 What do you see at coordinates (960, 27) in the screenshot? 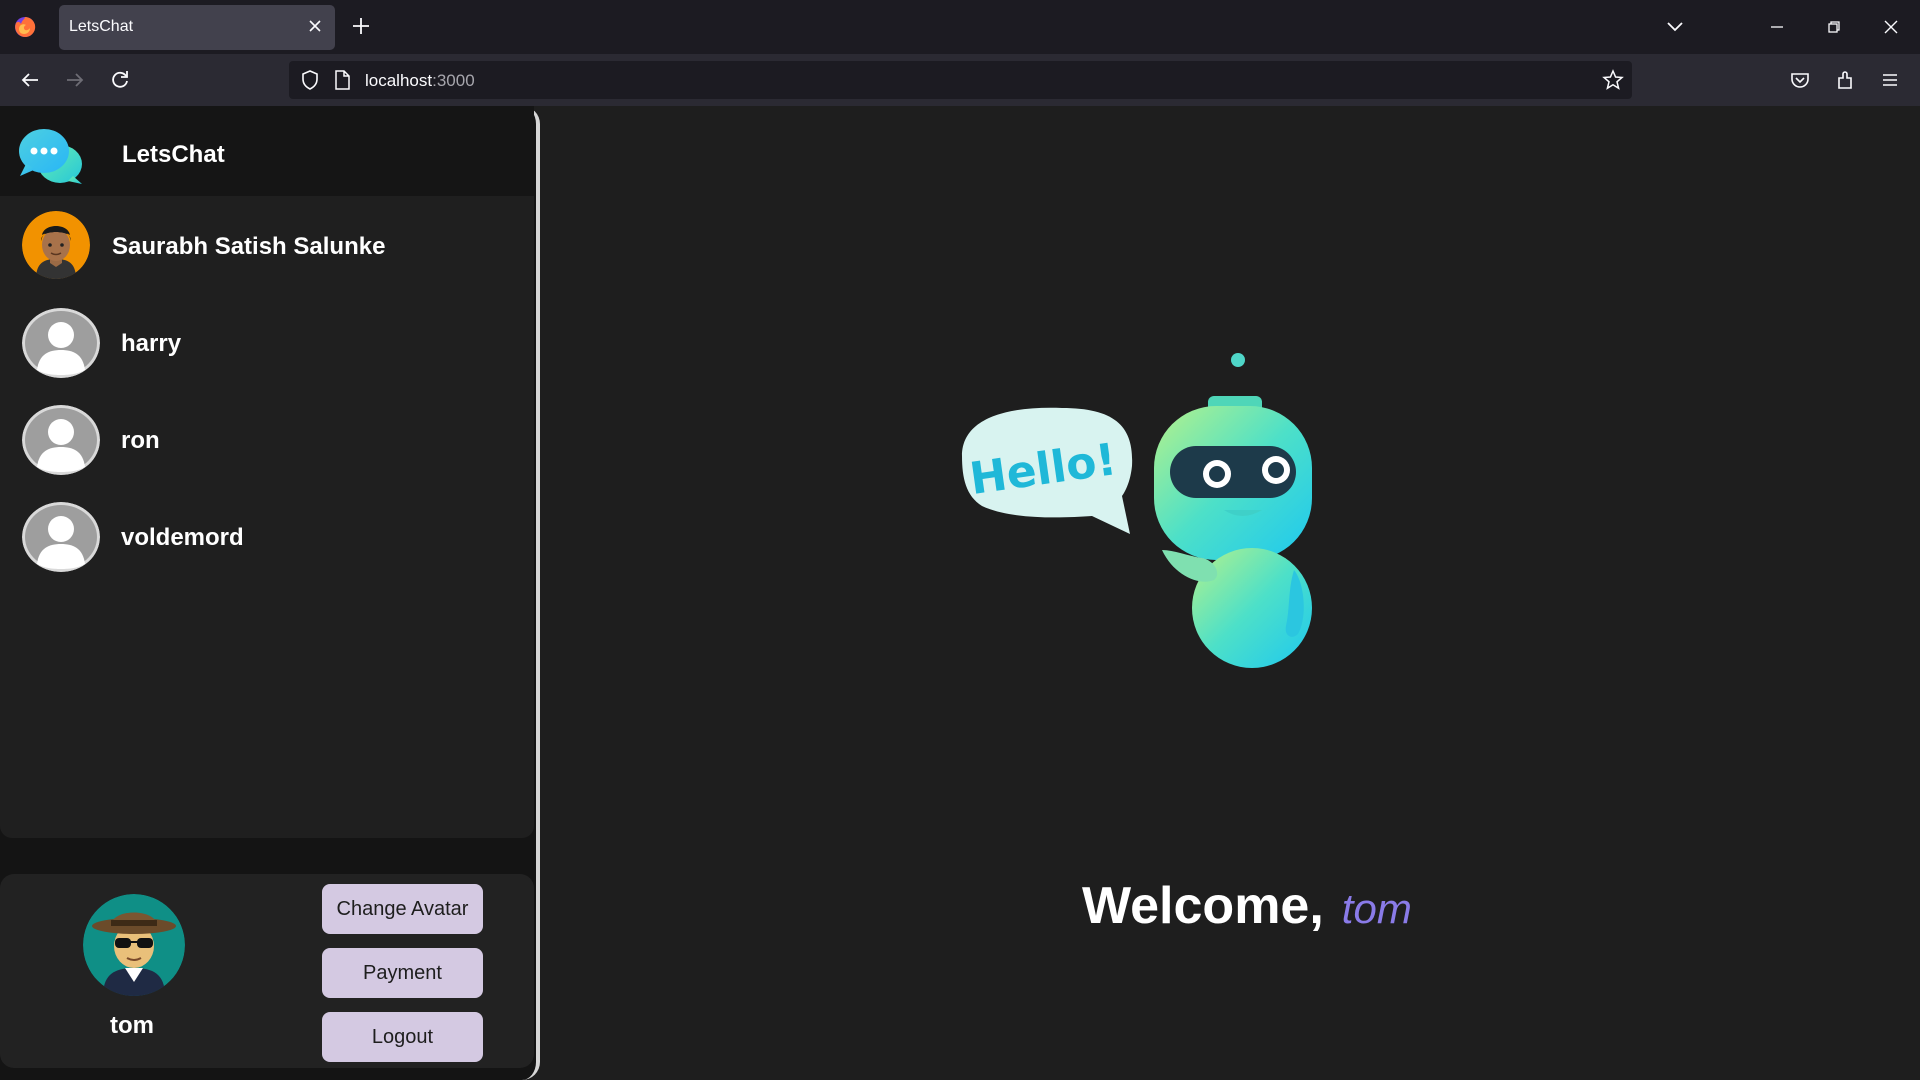
I see `browser-tab-bar: LetsChat` at bounding box center [960, 27].